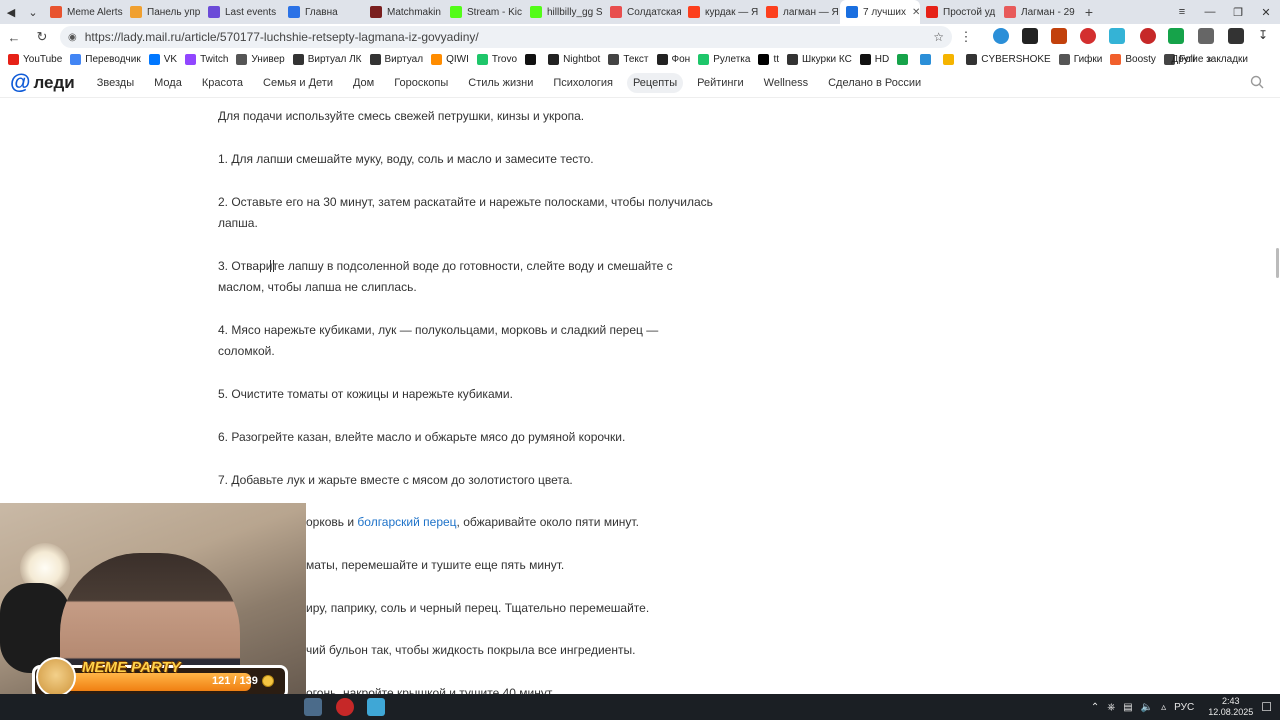 This screenshot has height=720, width=1280. What do you see at coordinates (1210, 12) in the screenshot?
I see `minimize-button: —` at bounding box center [1210, 12].